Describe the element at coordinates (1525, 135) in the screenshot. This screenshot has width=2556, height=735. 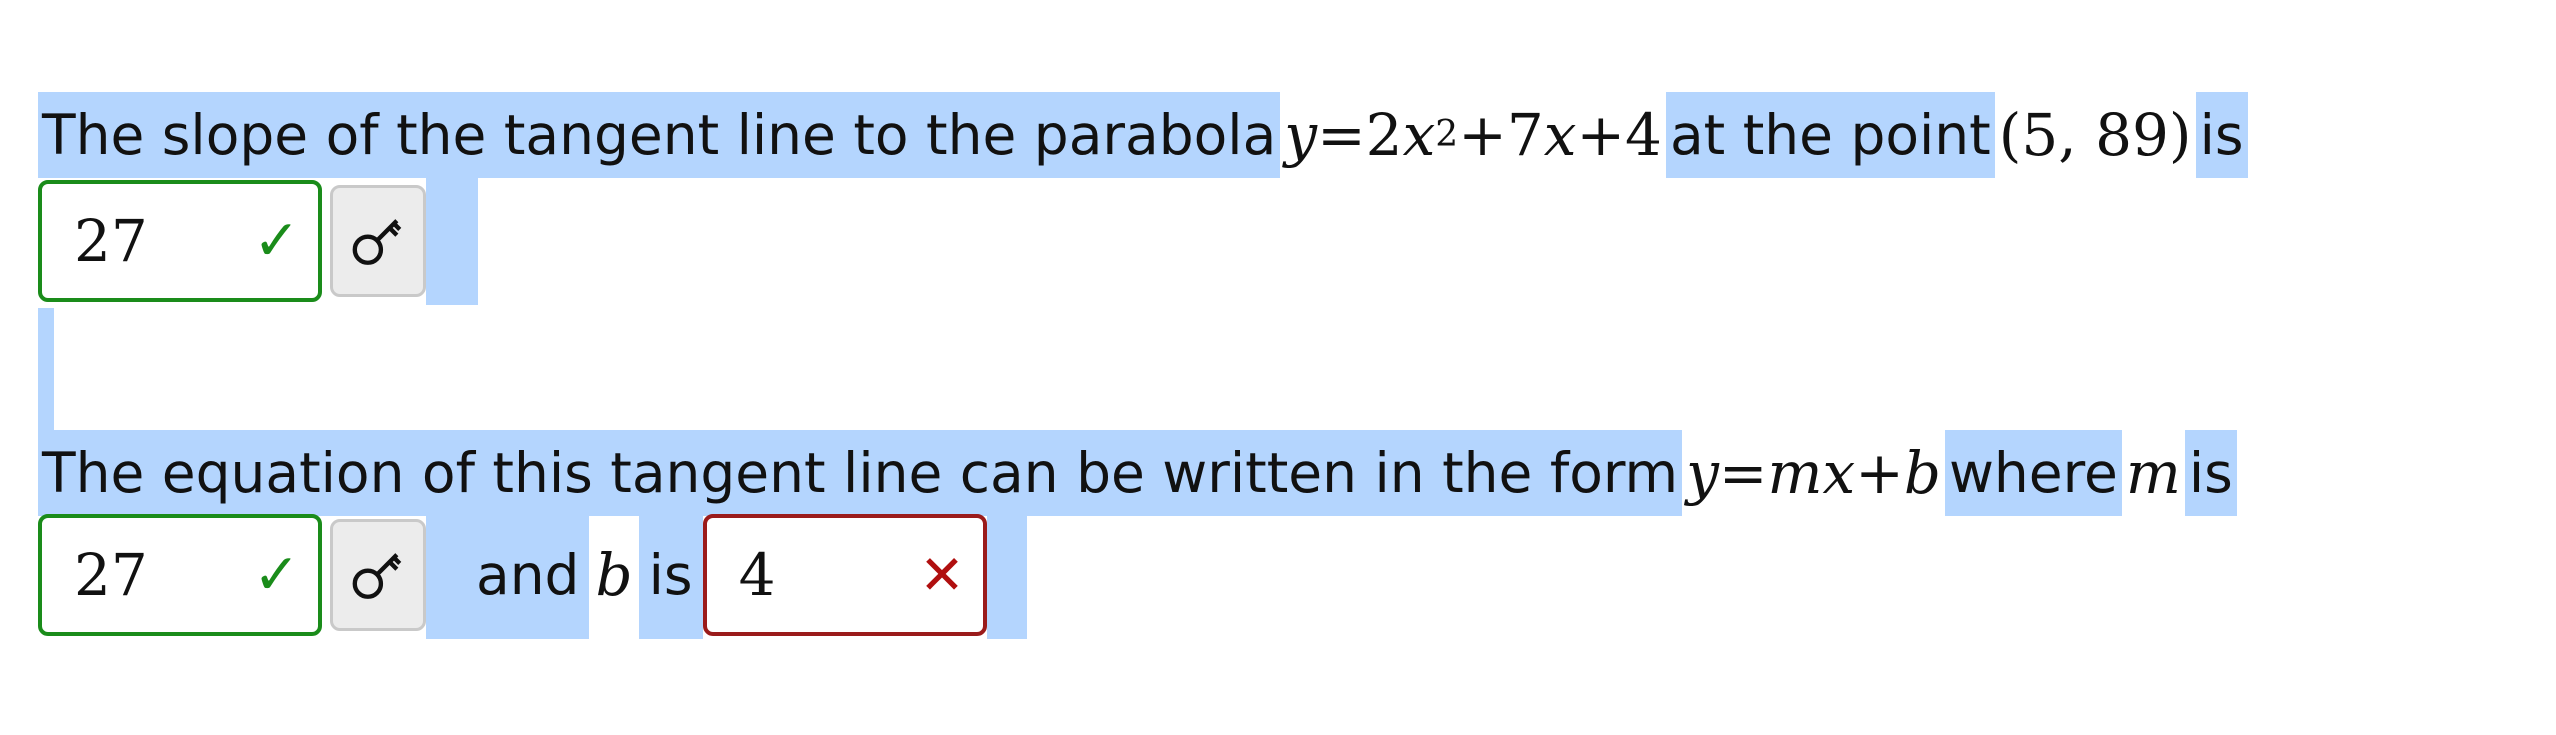
I see `eq-coef-2: 7` at that location.